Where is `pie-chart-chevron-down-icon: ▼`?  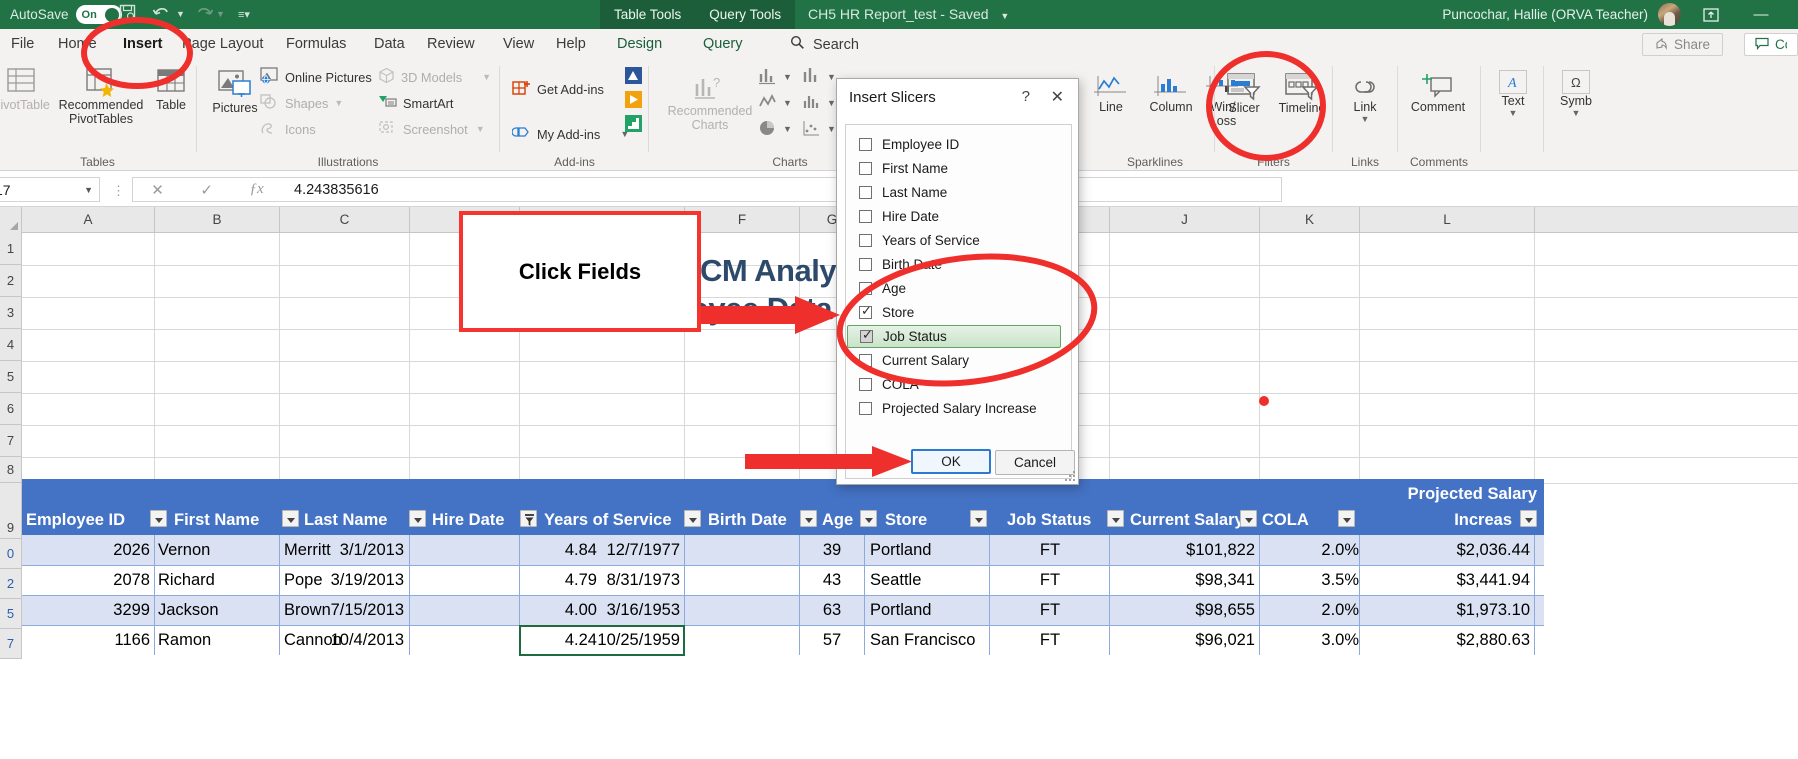
pie-chart-chevron-down-icon: ▼ is located at coordinates (787, 129).